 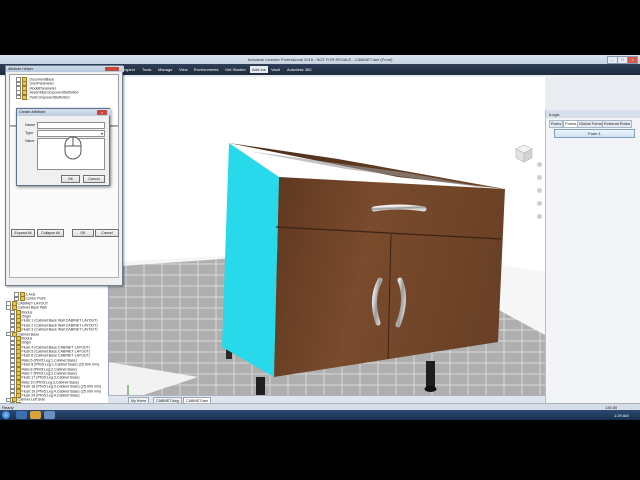 I want to click on type-label: Type, so click(x=29, y=133).